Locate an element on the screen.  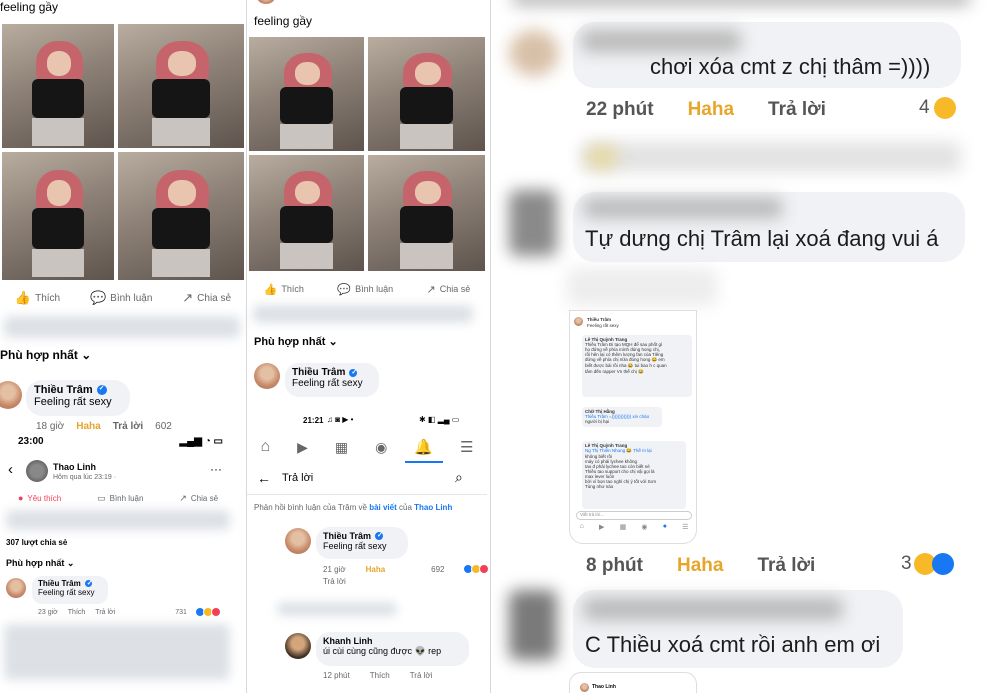
comment-button: ▭ Bình luận is located at coordinates (120, 498).